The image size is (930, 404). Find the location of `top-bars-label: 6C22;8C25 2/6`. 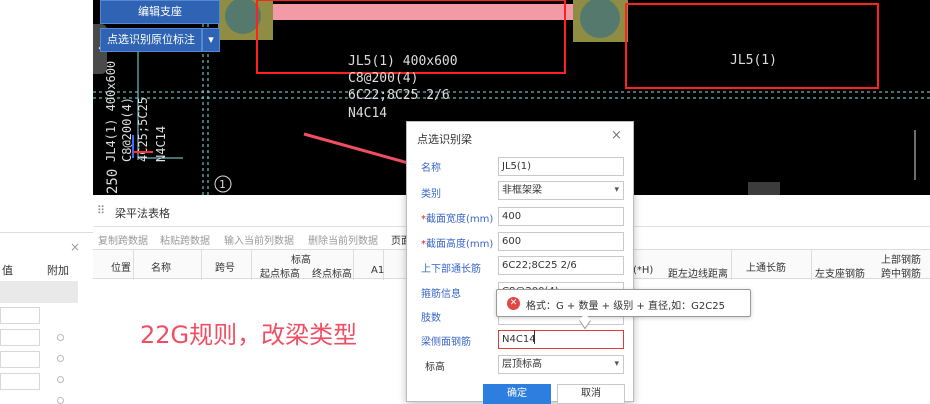

top-bars-label: 6C22;8C25 2/6 is located at coordinates (399, 95).